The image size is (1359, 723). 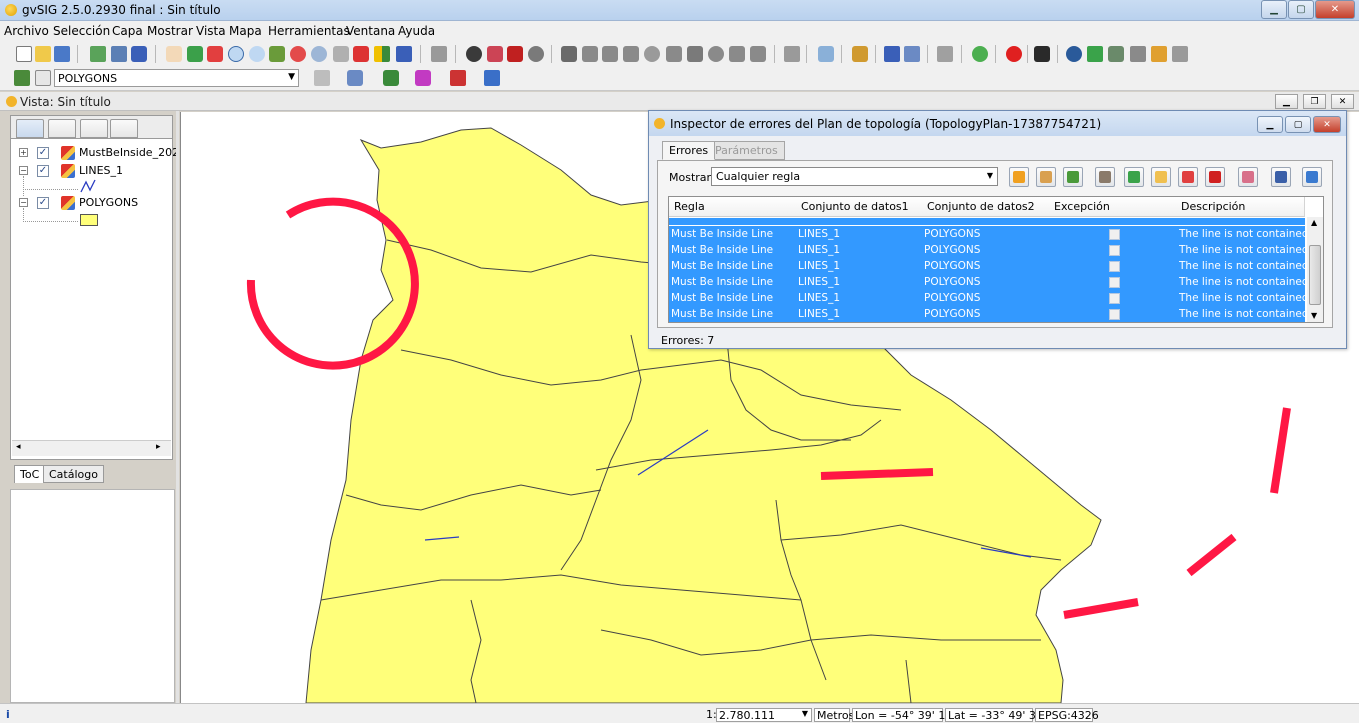 What do you see at coordinates (24, 54) in the screenshot?
I see `new-project-icon` at bounding box center [24, 54].